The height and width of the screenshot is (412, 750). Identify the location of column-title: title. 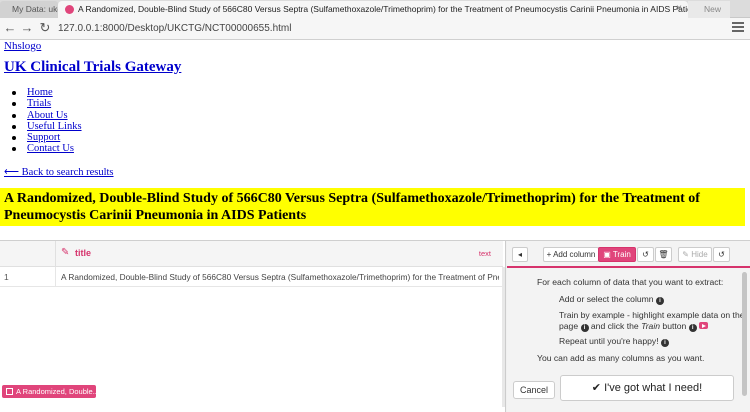
(83, 253).